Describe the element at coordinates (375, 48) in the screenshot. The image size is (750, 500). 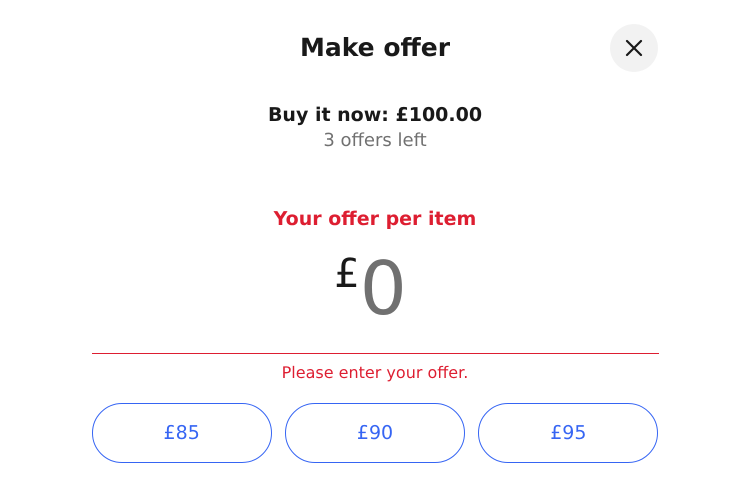
I see `dialog-title: Make offer` at that location.